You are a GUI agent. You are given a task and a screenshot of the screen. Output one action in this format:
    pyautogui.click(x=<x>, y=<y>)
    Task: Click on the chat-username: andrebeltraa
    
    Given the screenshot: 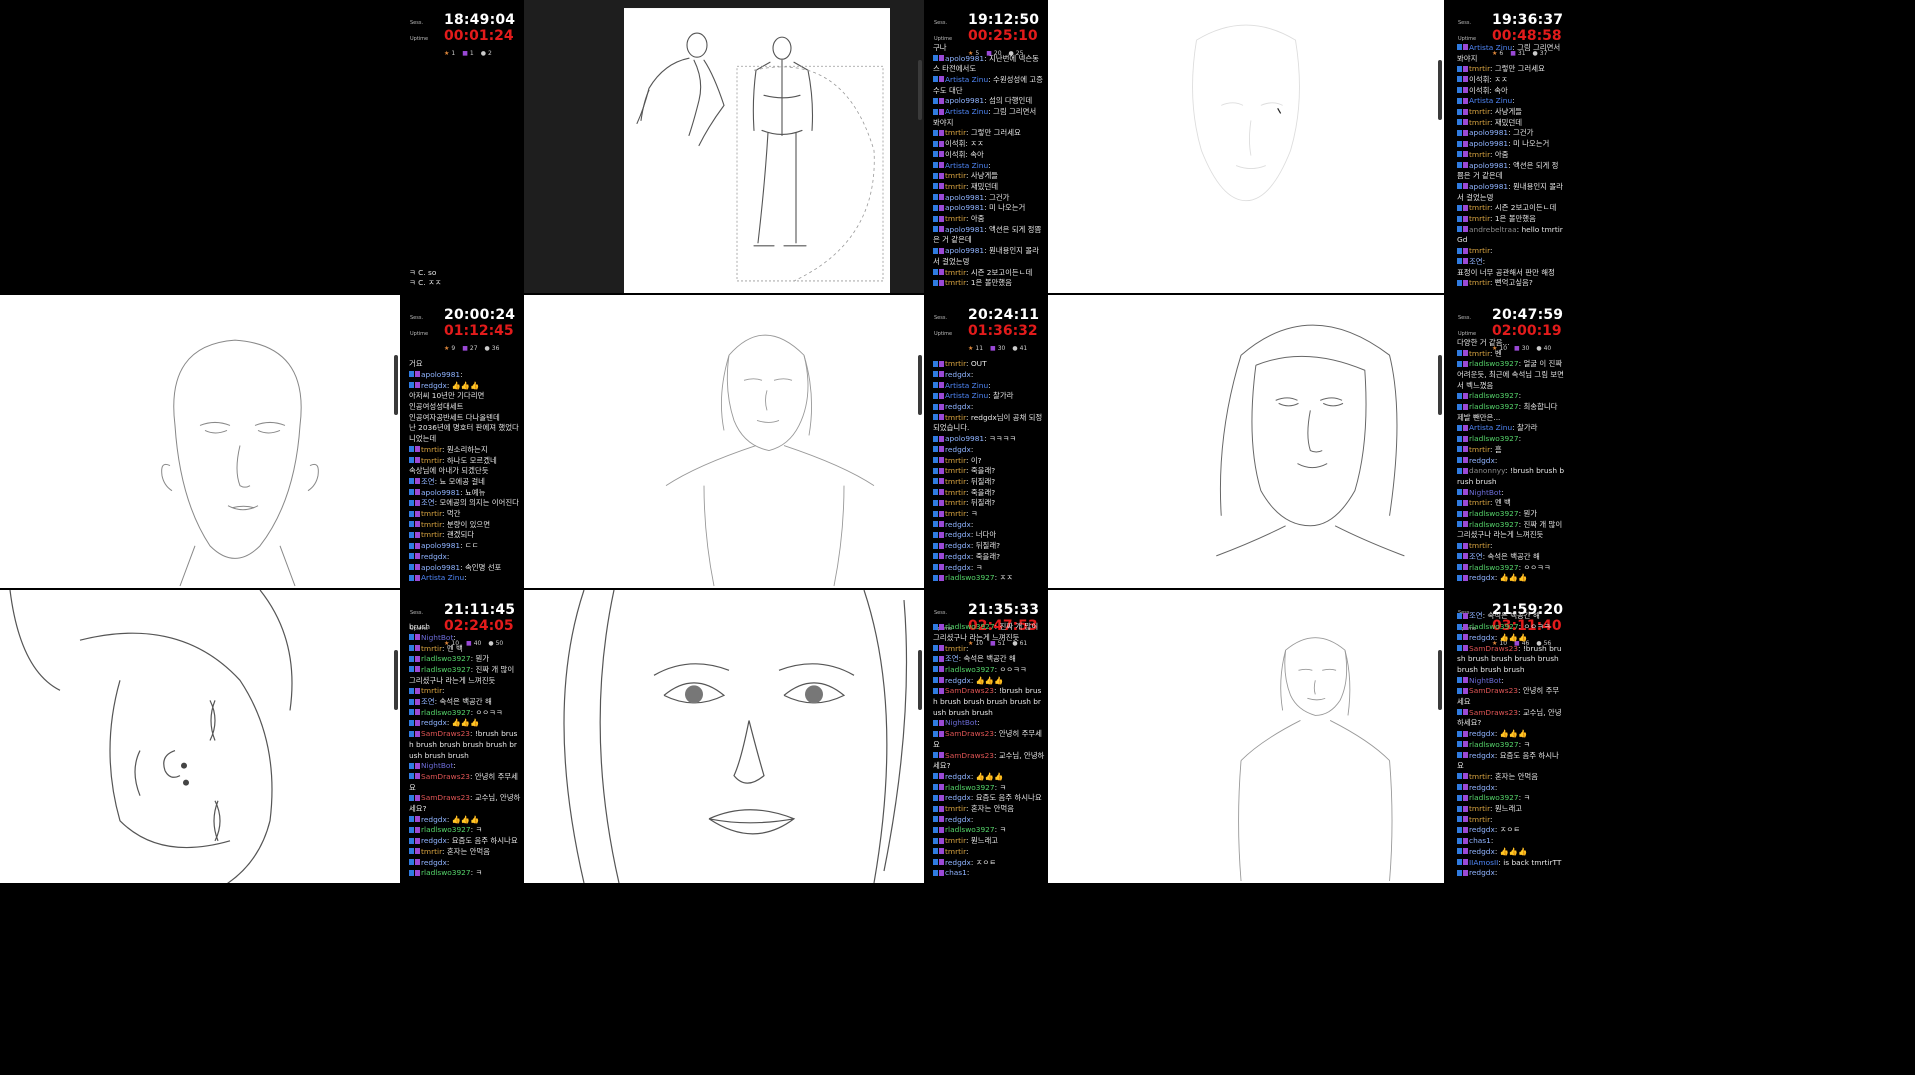 What is the action you would take?
    pyautogui.click(x=1493, y=229)
    